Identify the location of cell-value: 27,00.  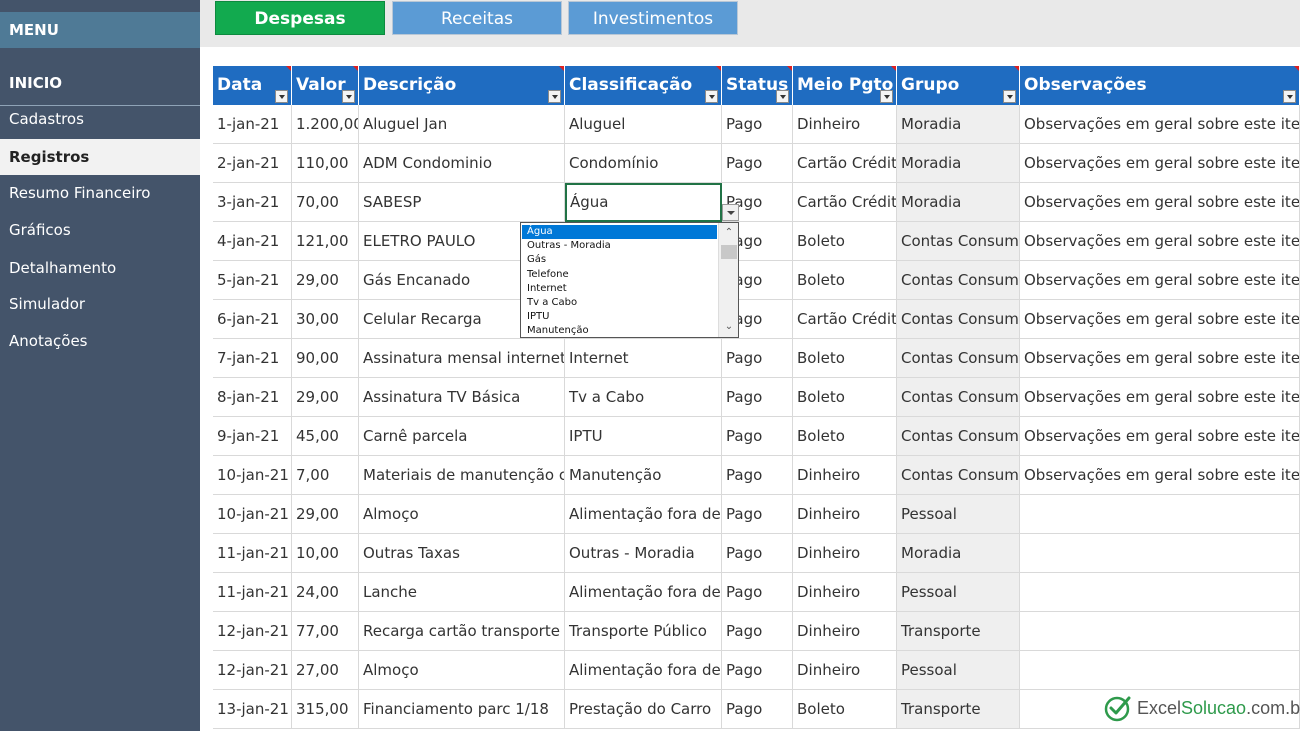
(325, 670).